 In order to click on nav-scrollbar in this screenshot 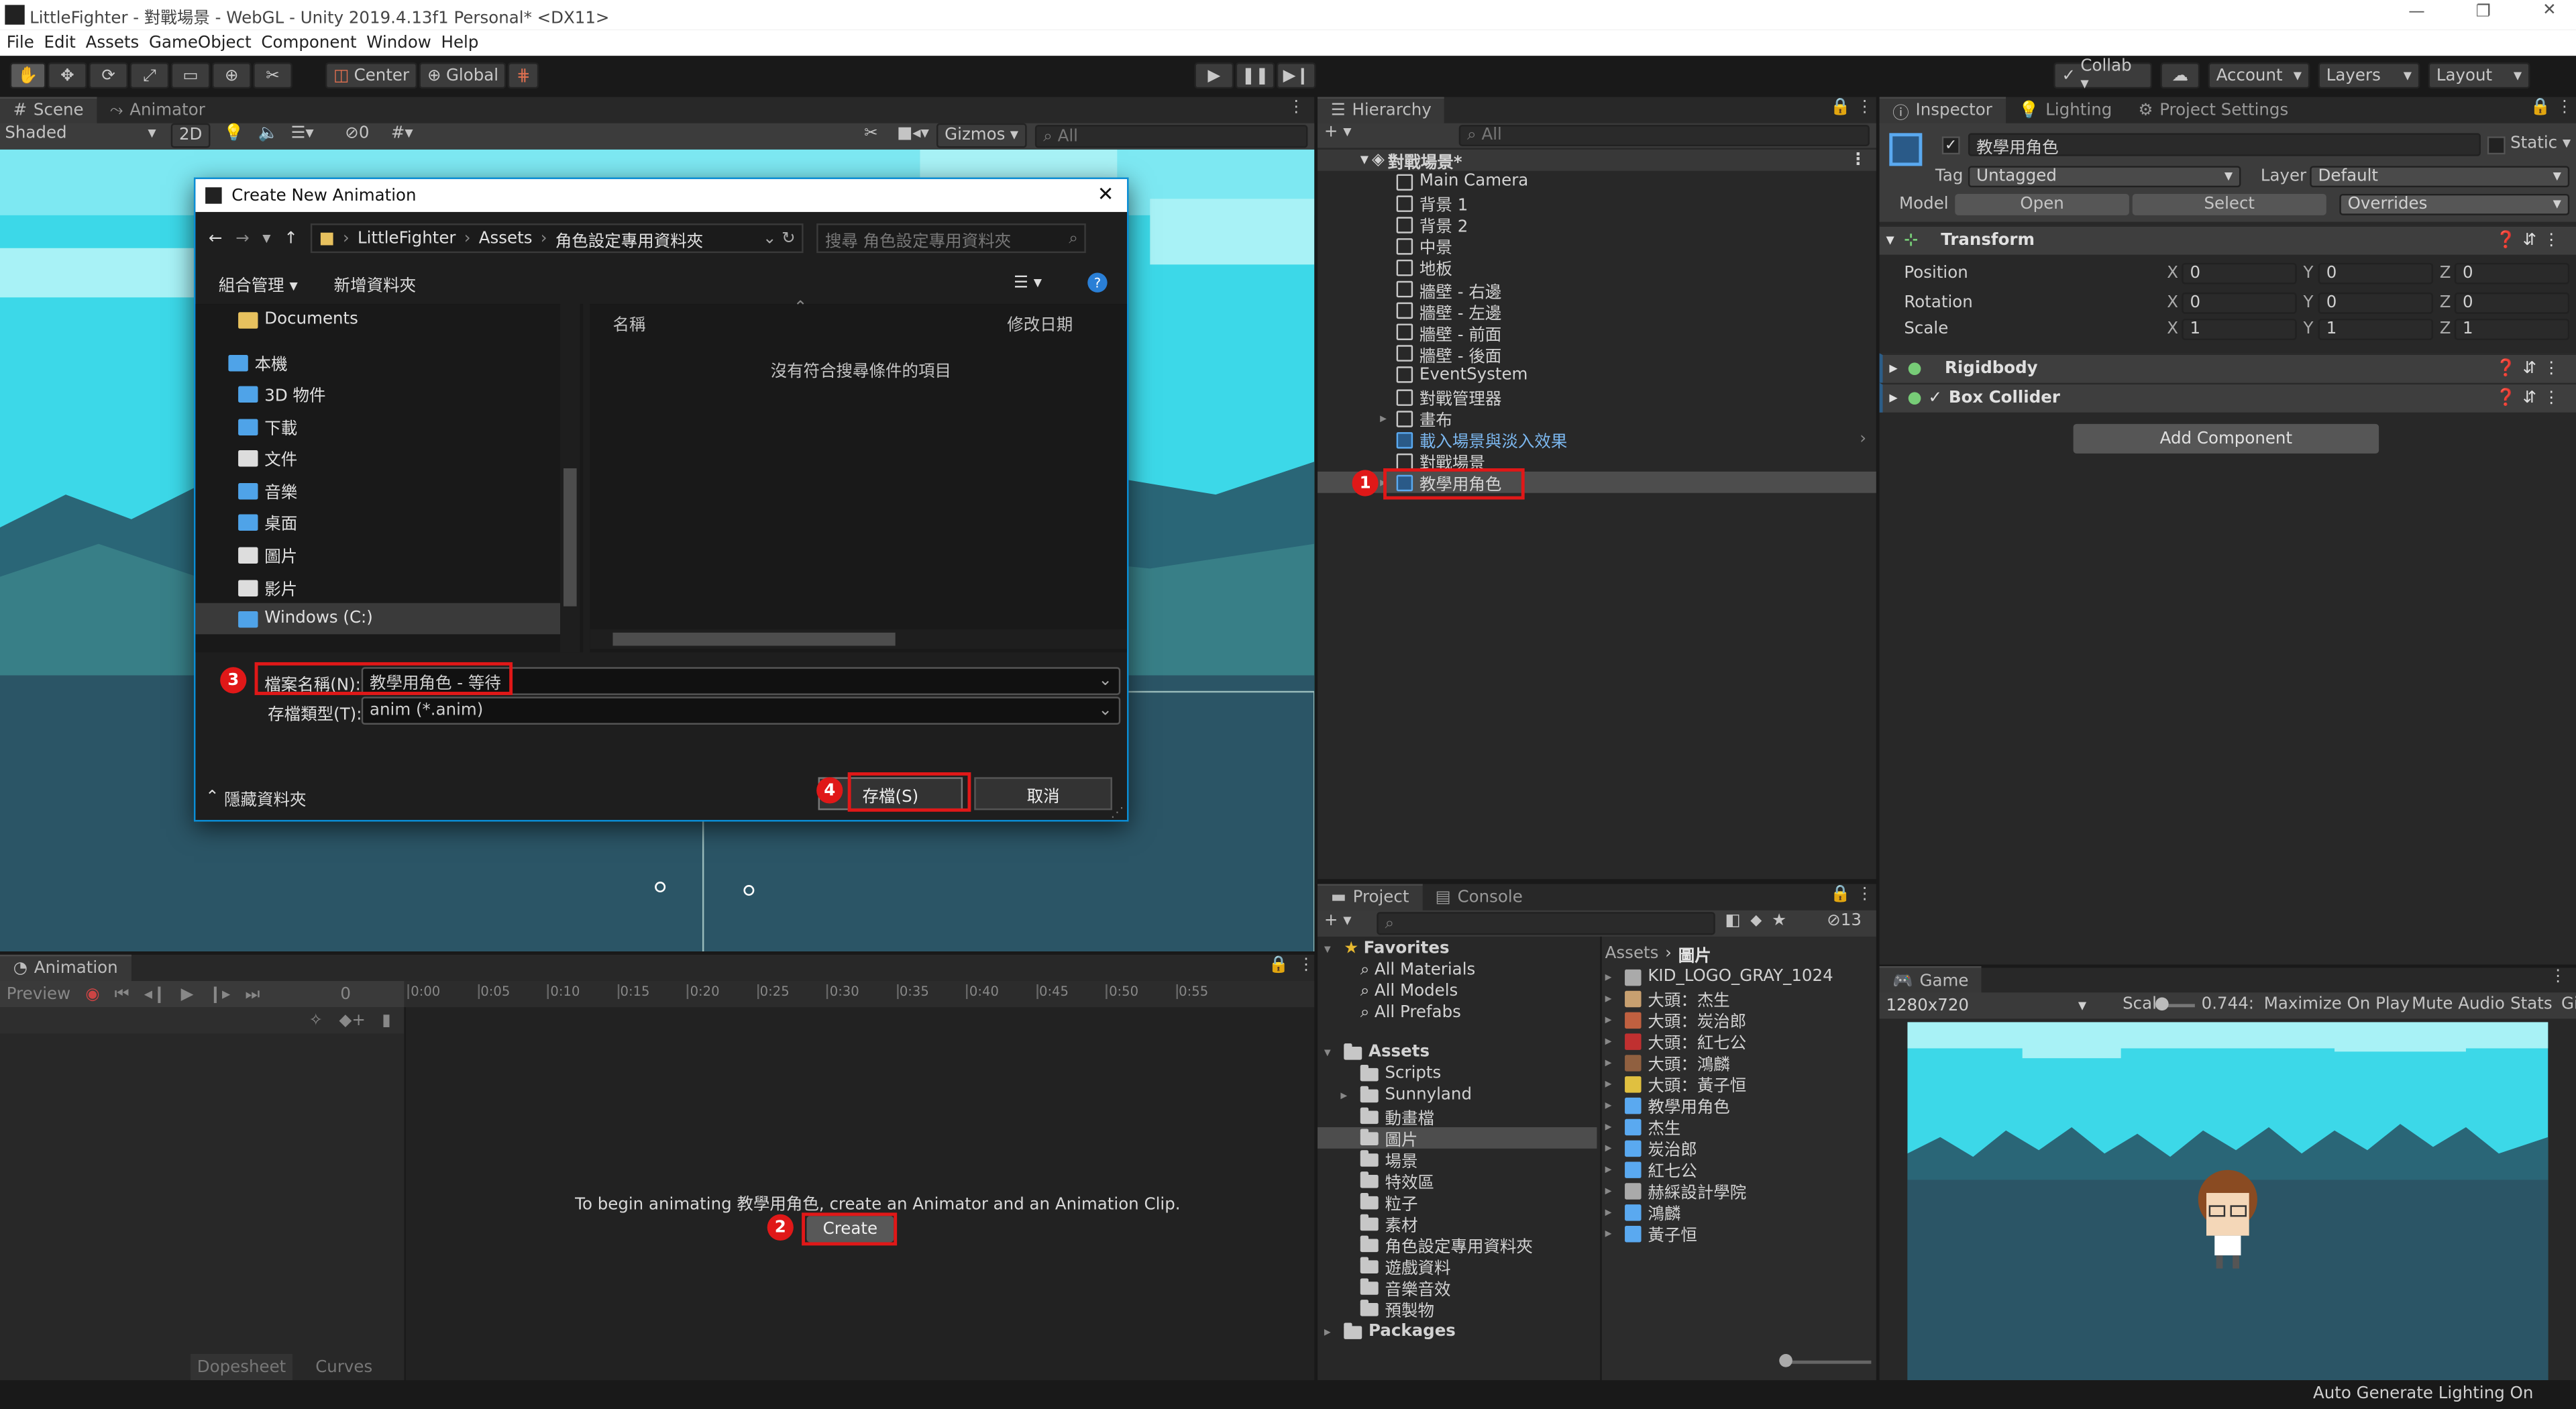, I will do `click(570, 478)`.